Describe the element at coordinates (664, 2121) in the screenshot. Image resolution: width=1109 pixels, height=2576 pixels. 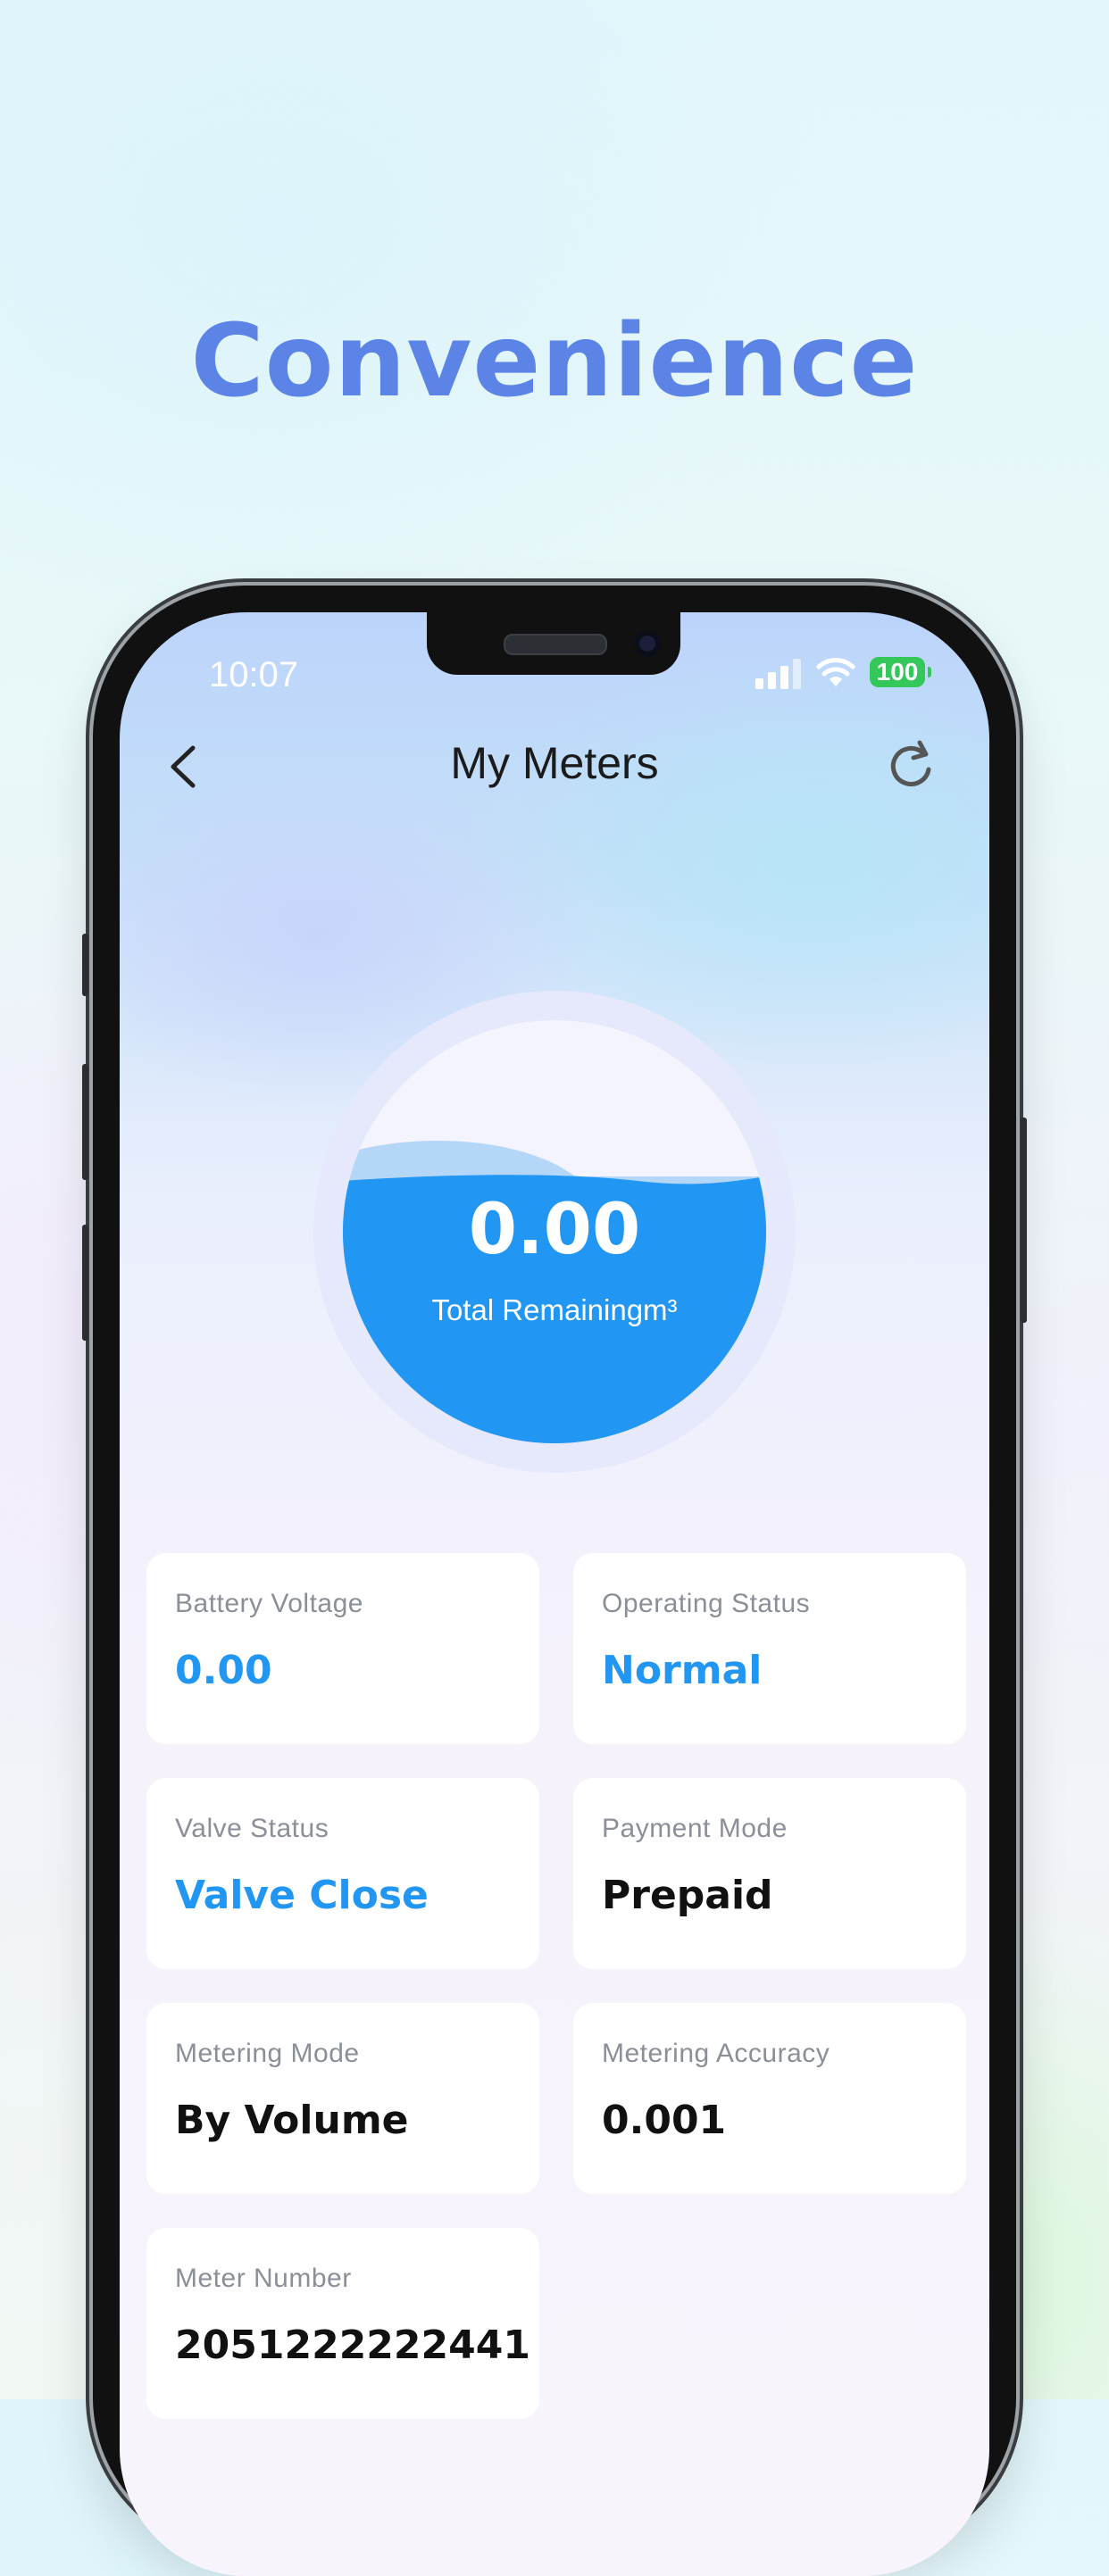
I see `card-value: 0.001` at that location.